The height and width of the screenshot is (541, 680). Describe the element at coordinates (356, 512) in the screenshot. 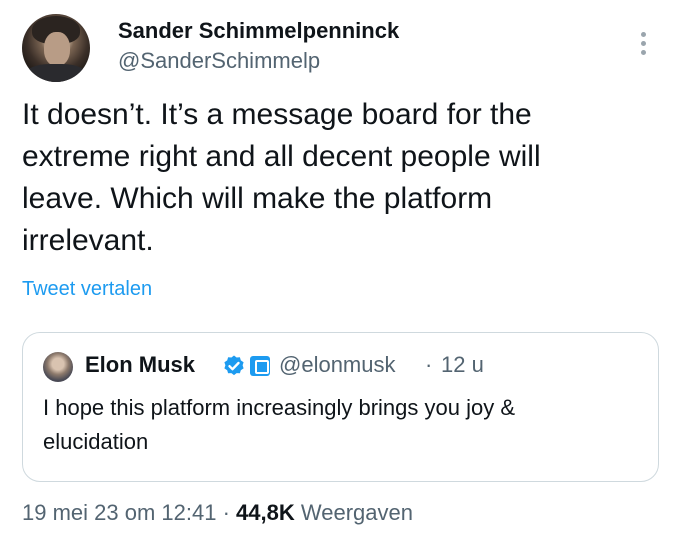

I see `views-label: Weergaven` at that location.